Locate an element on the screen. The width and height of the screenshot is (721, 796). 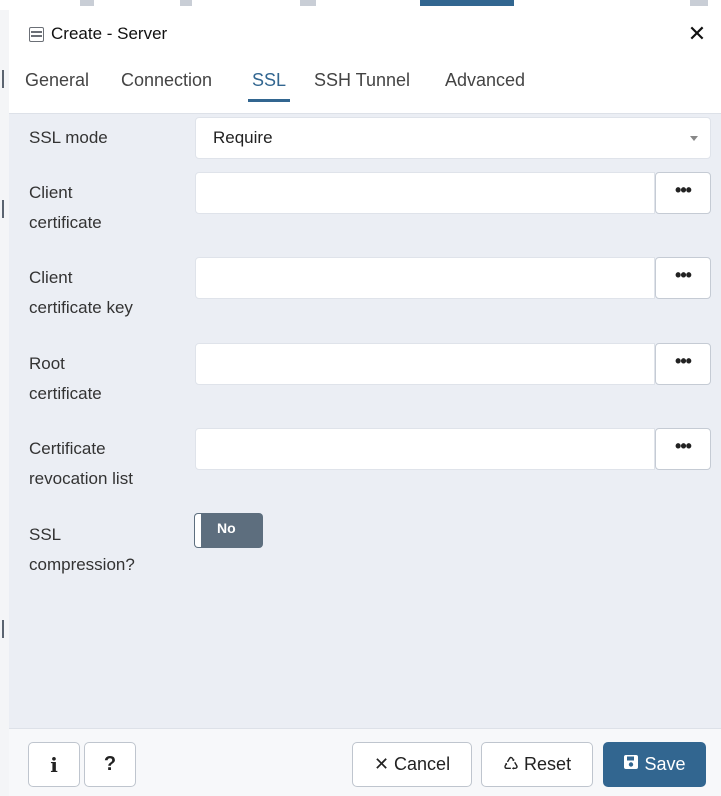
tab-connection: Connection is located at coordinates (166, 85).